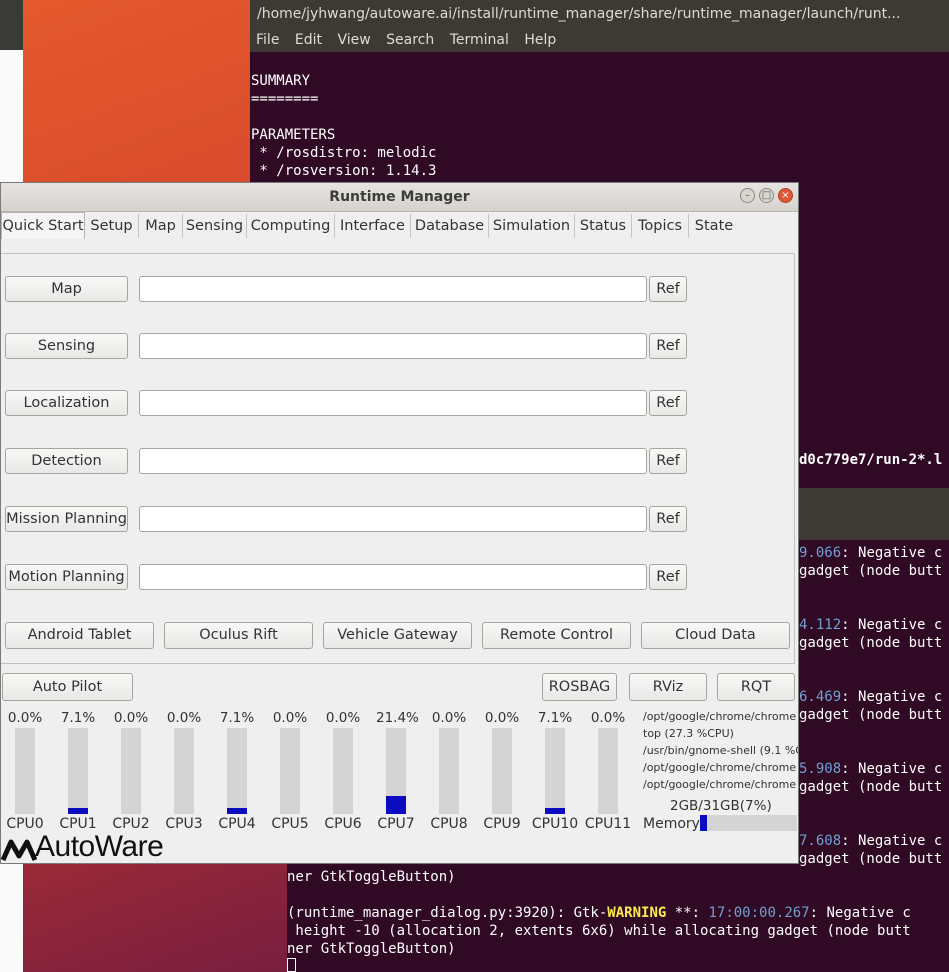  I want to click on localization-button: Localization, so click(66, 403).